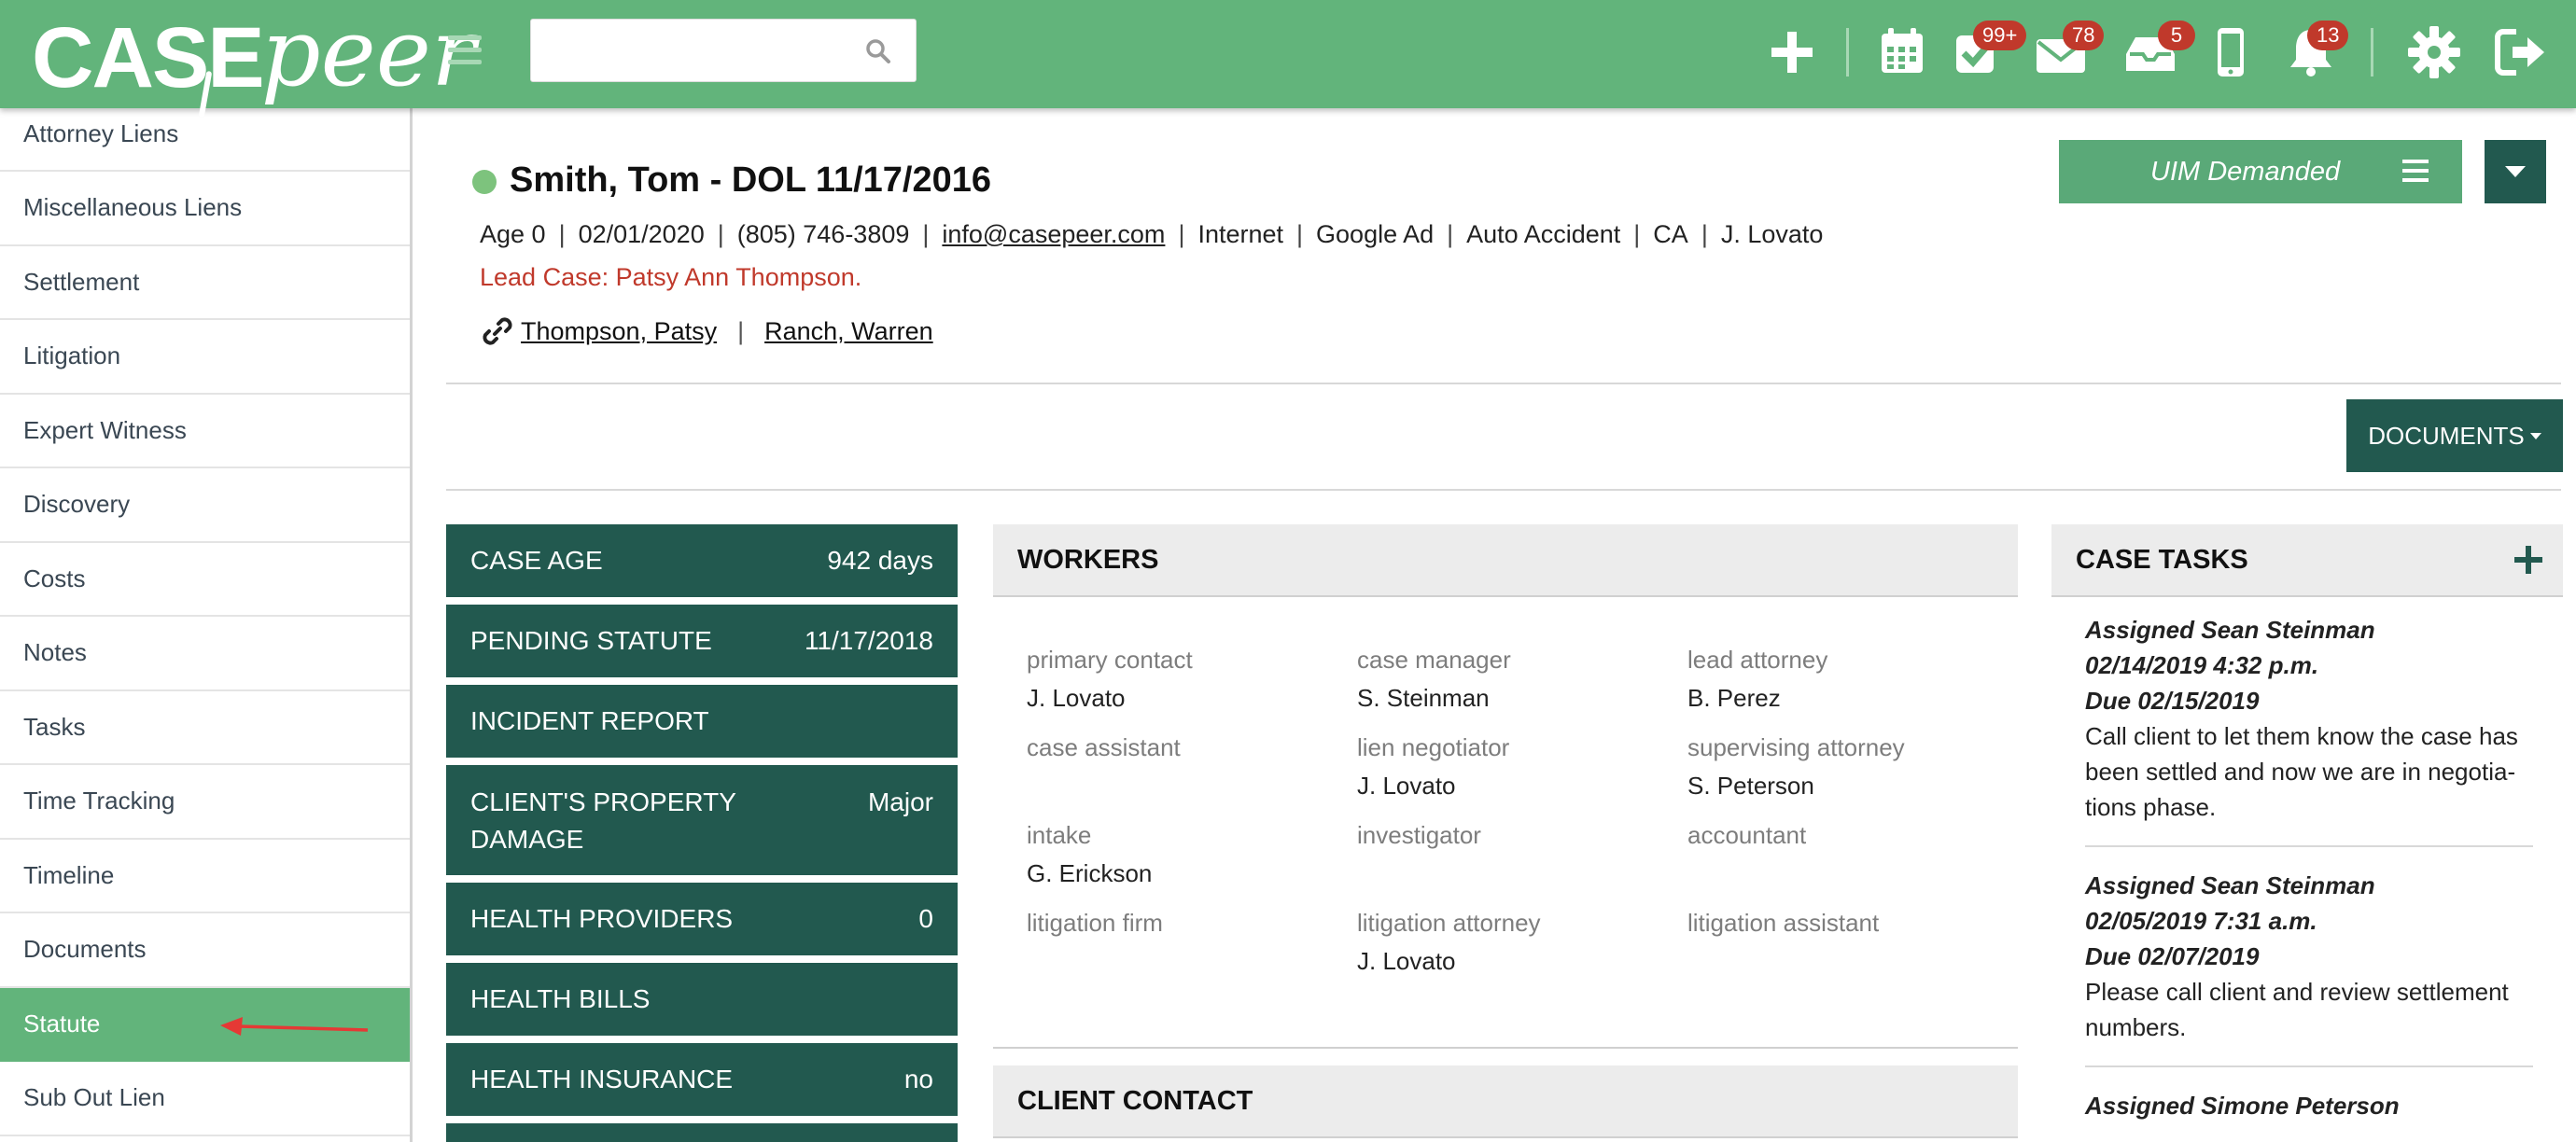 The height and width of the screenshot is (1142, 2576). Describe the element at coordinates (702, 820) in the screenshot. I see `stat-property-damage: CLIENT'S PROPERTY DAMAGE Major` at that location.